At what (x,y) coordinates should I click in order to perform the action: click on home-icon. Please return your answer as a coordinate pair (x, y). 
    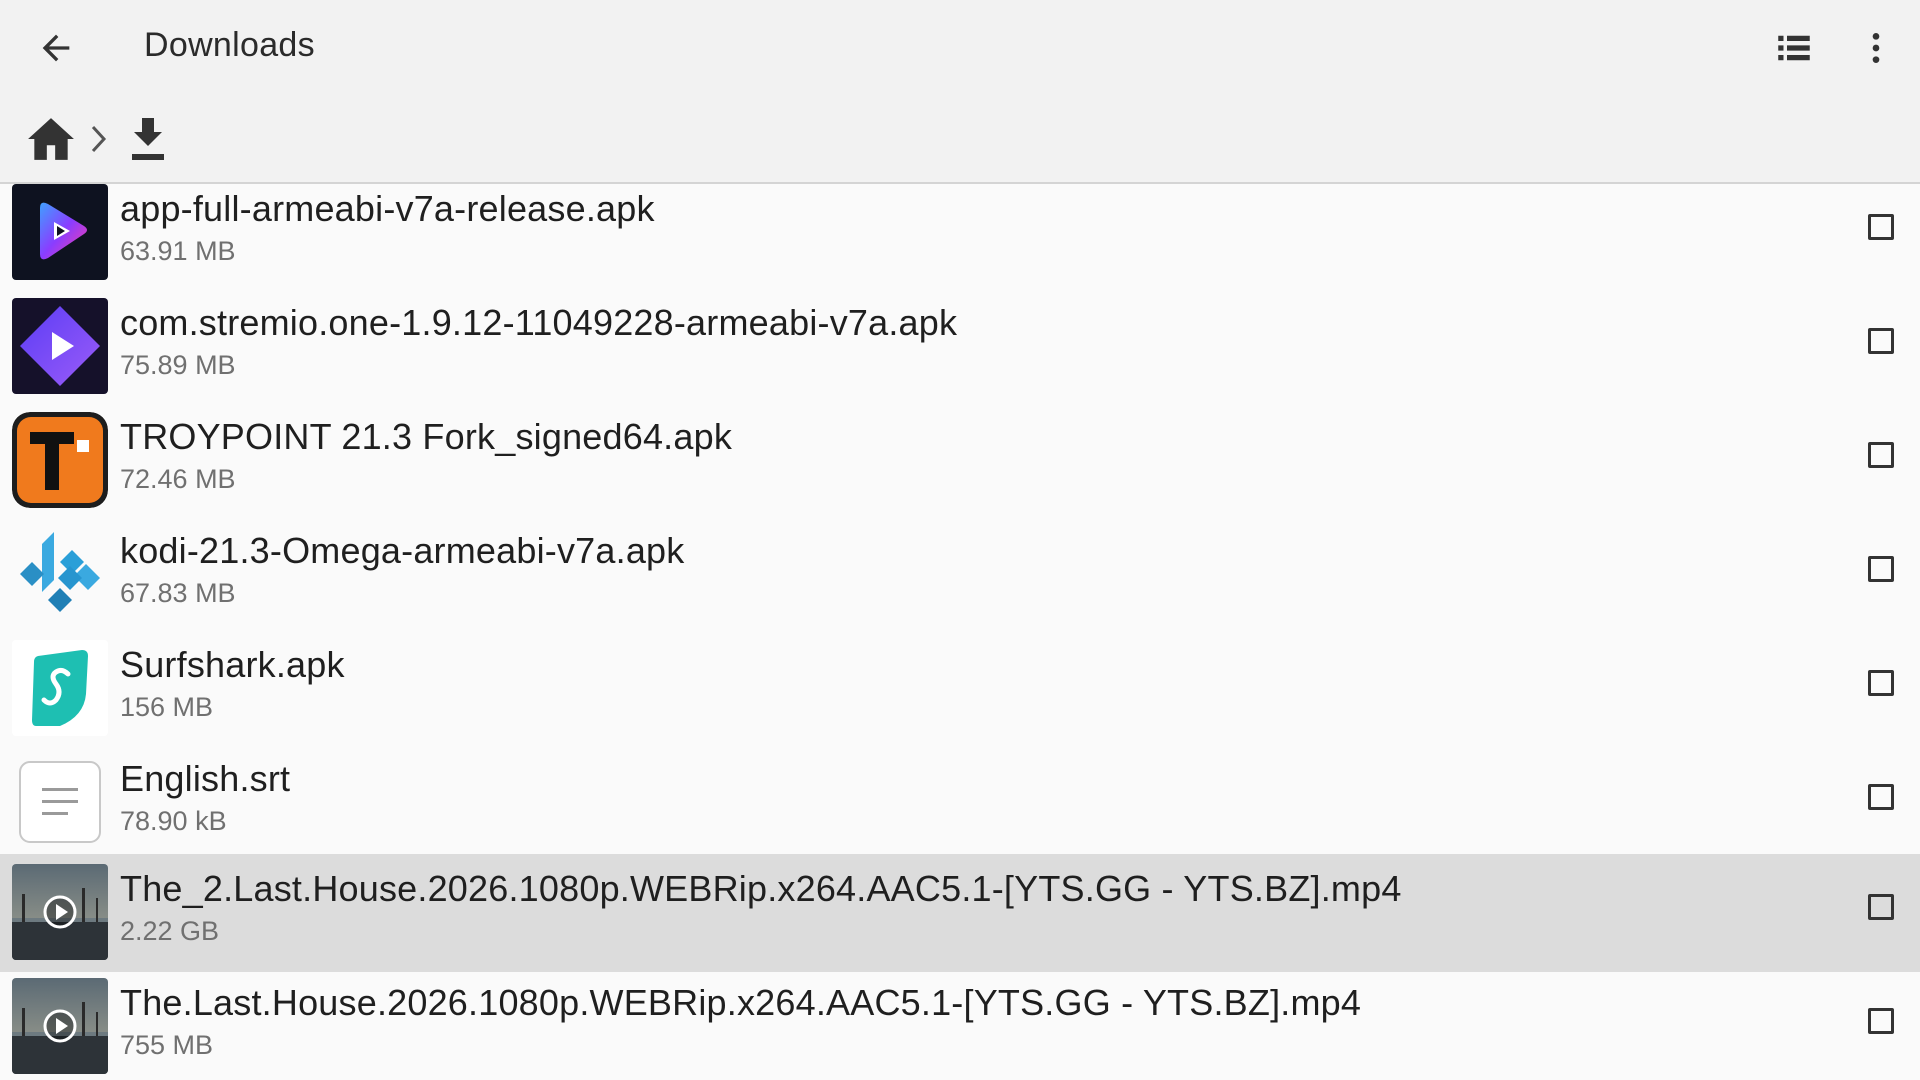
    Looking at the image, I should click on (51, 139).